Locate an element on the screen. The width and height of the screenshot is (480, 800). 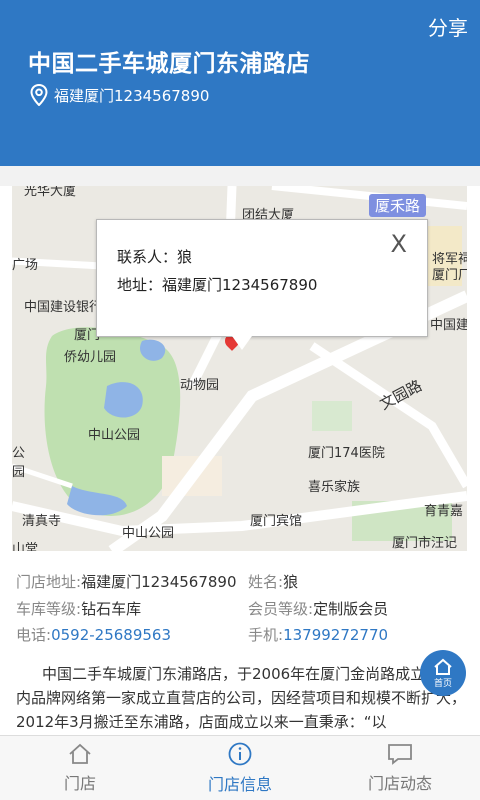
member-label: 会员等级: is located at coordinates (281, 609).